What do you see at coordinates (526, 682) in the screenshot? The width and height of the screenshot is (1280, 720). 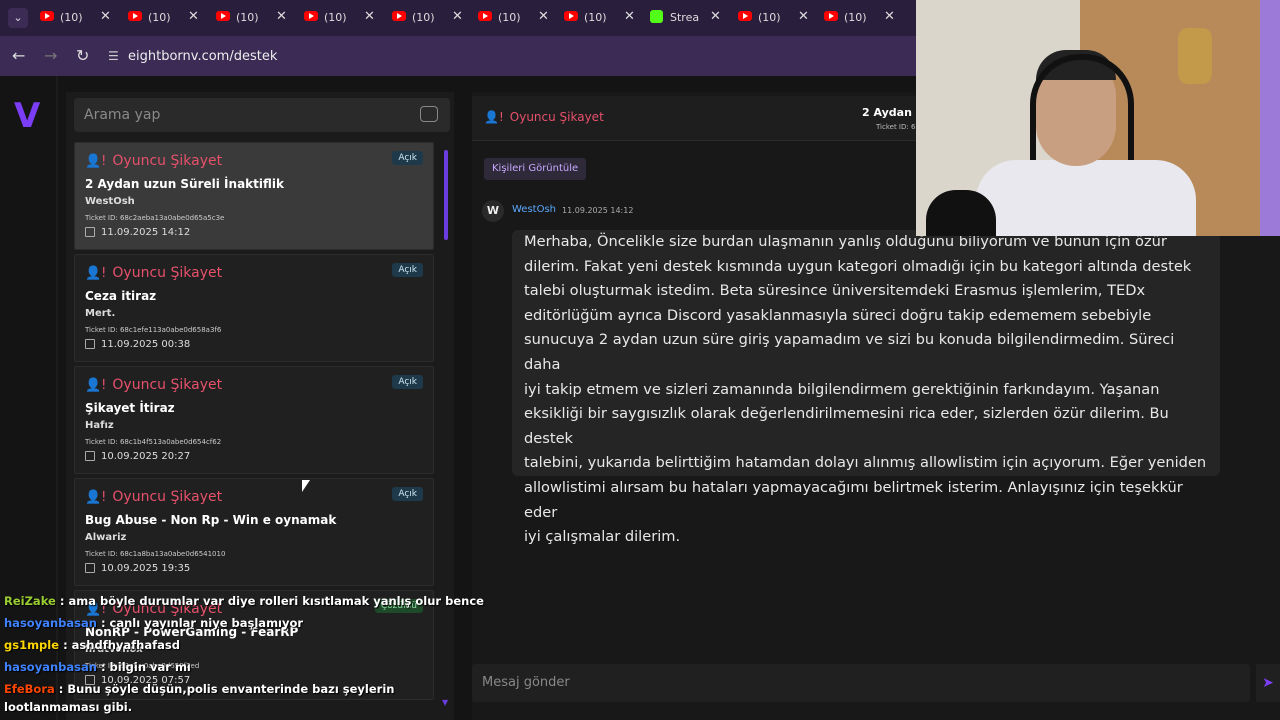 I see `message-input-placeholder: Mesaj gönder` at bounding box center [526, 682].